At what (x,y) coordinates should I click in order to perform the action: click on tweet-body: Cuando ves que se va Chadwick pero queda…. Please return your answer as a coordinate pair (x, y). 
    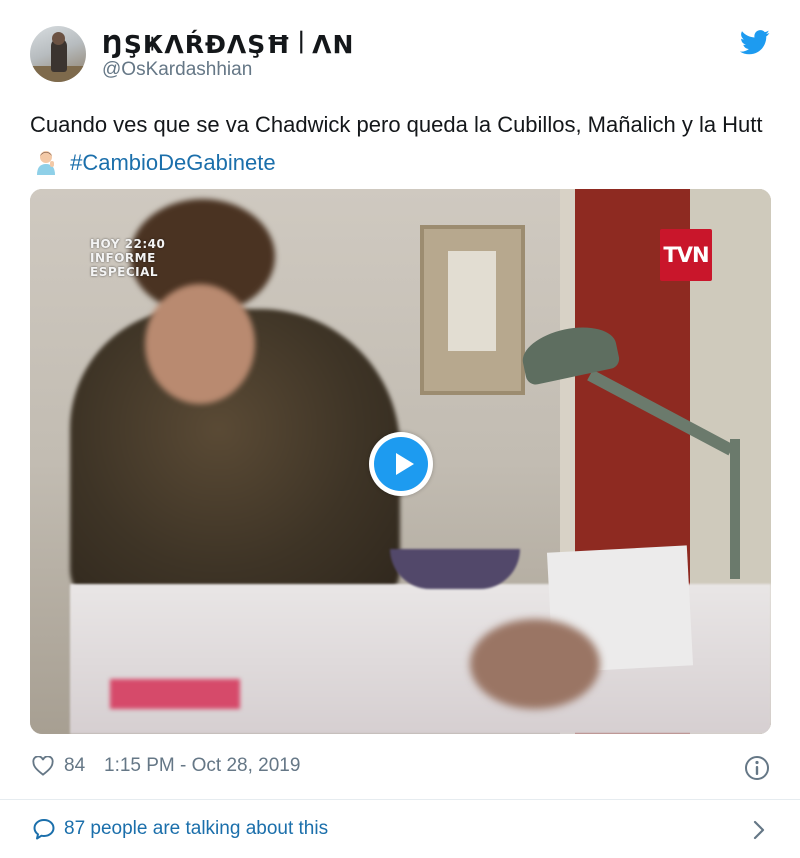
    Looking at the image, I should click on (396, 124).